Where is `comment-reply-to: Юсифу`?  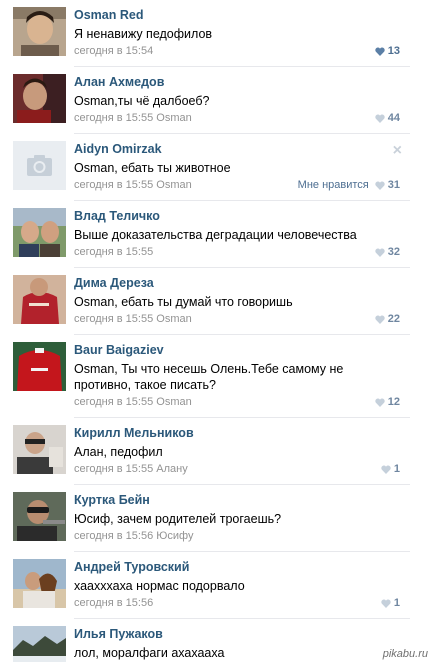
comment-reply-to: Юсифу is located at coordinates (174, 536).